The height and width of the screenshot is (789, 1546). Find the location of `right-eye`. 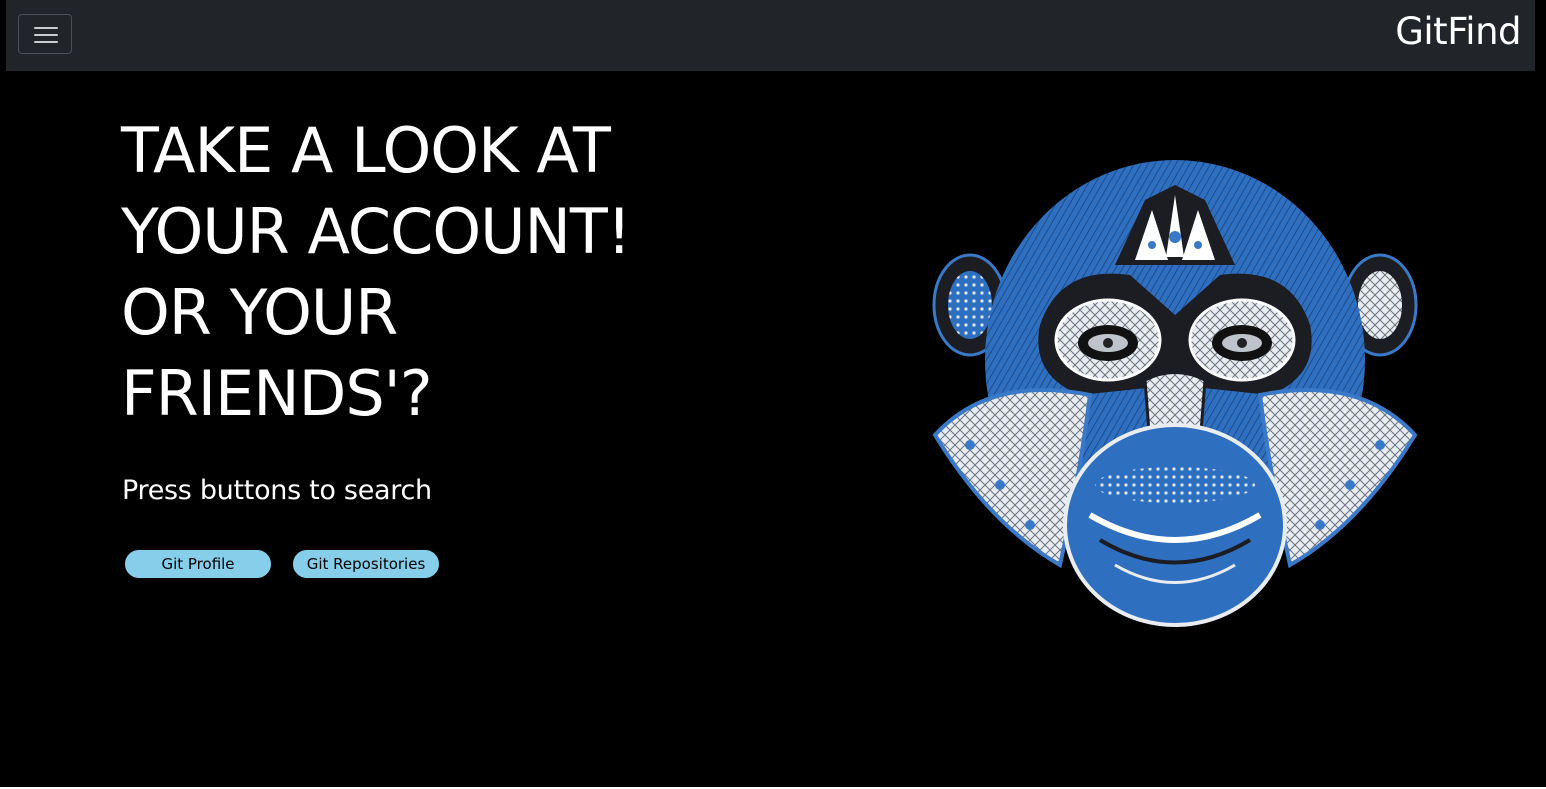

right-eye is located at coordinates (1242, 340).